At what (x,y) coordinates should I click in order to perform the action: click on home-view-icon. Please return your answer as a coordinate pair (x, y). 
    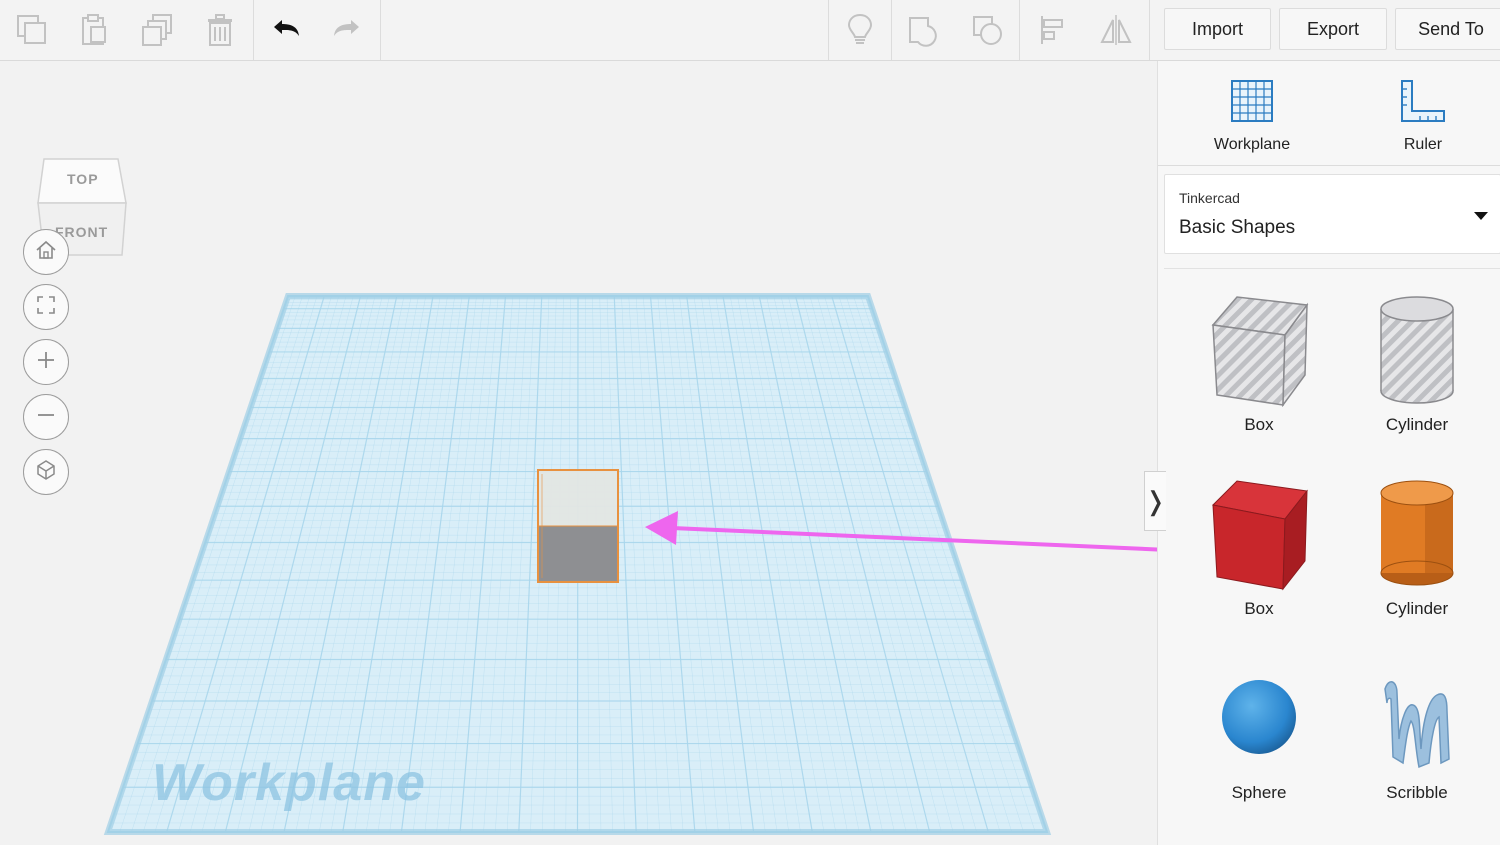
    Looking at the image, I should click on (46, 252).